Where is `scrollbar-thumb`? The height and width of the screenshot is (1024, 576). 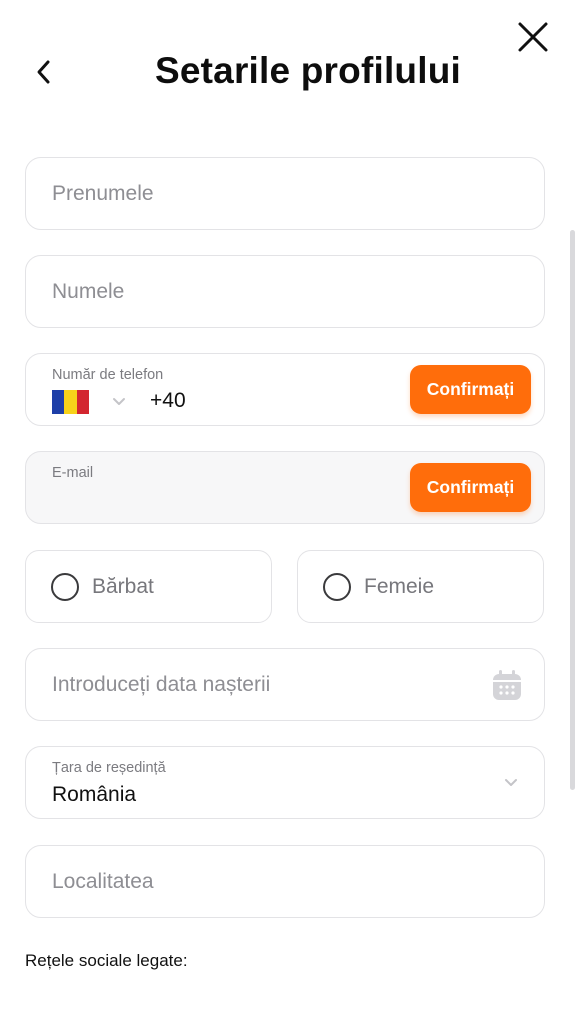
scrollbar-thumb is located at coordinates (572, 510).